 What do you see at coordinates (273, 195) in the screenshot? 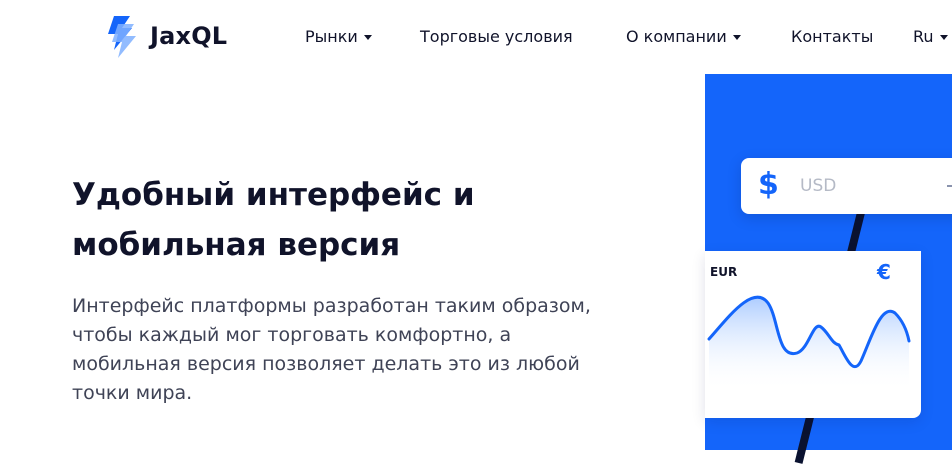
I see `hero-title-line: Удобный интерфейс и` at bounding box center [273, 195].